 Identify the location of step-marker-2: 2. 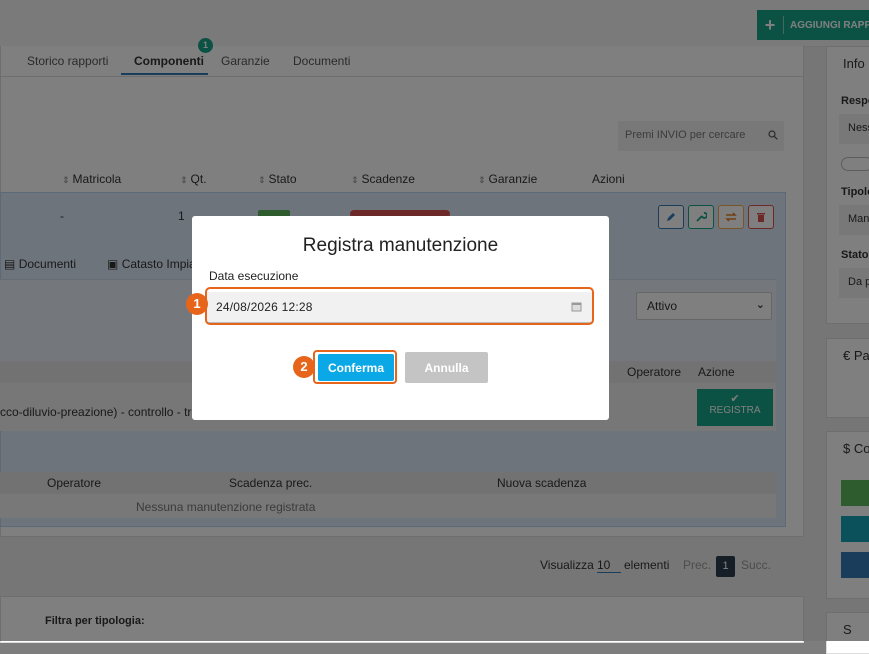
(304, 367).